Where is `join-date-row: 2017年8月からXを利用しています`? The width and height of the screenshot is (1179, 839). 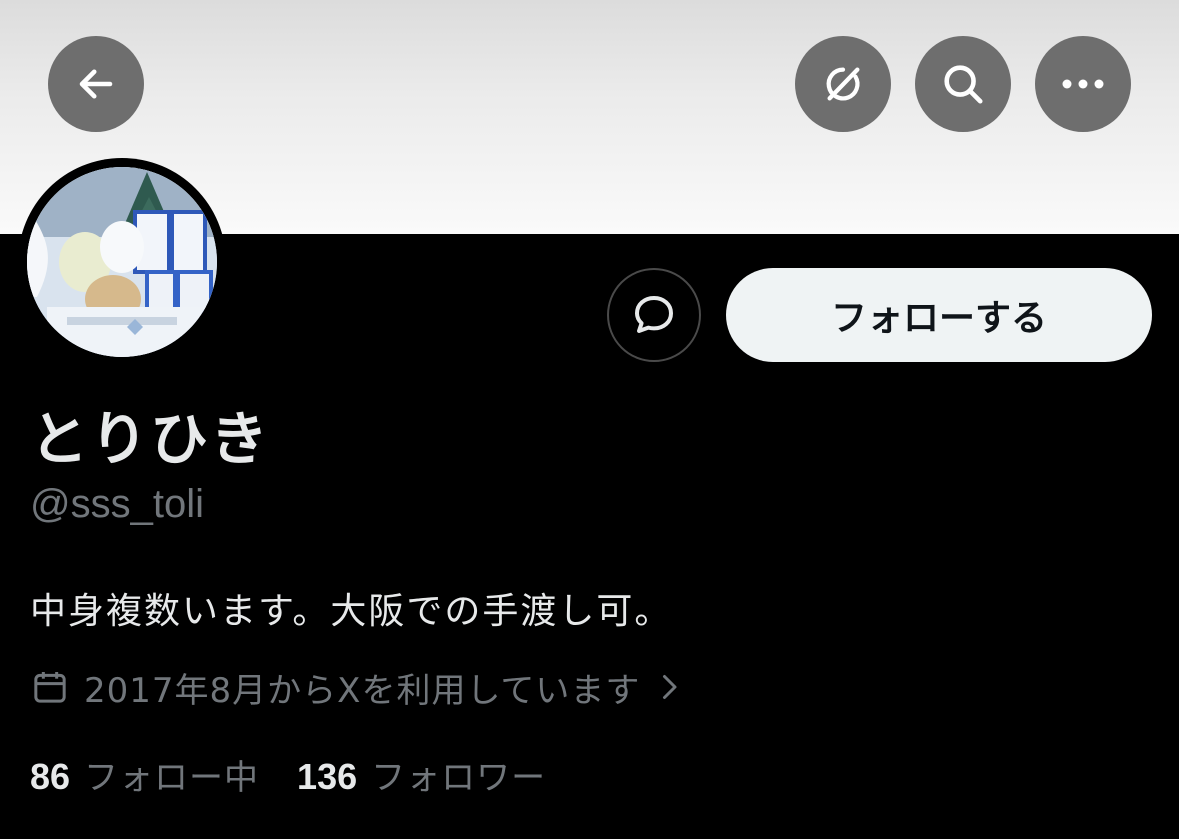 join-date-row: 2017年8月からXを利用しています is located at coordinates (357, 687).